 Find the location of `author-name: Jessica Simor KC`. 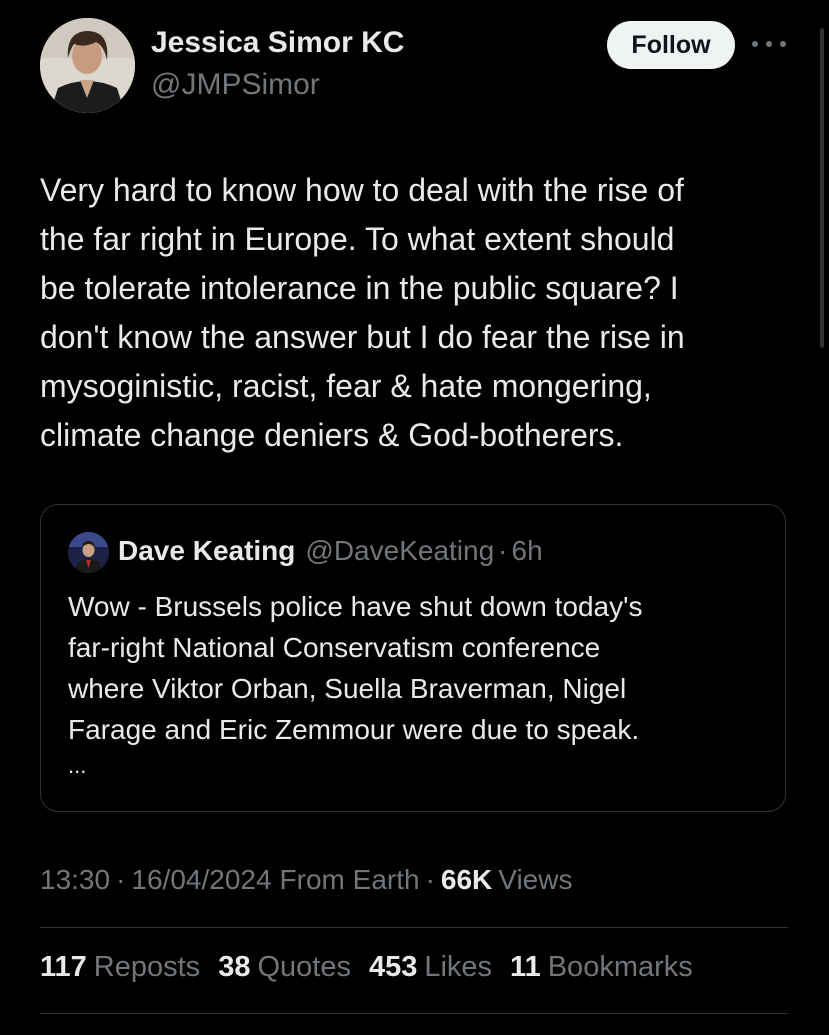

author-name: Jessica Simor KC is located at coordinates (277, 43).